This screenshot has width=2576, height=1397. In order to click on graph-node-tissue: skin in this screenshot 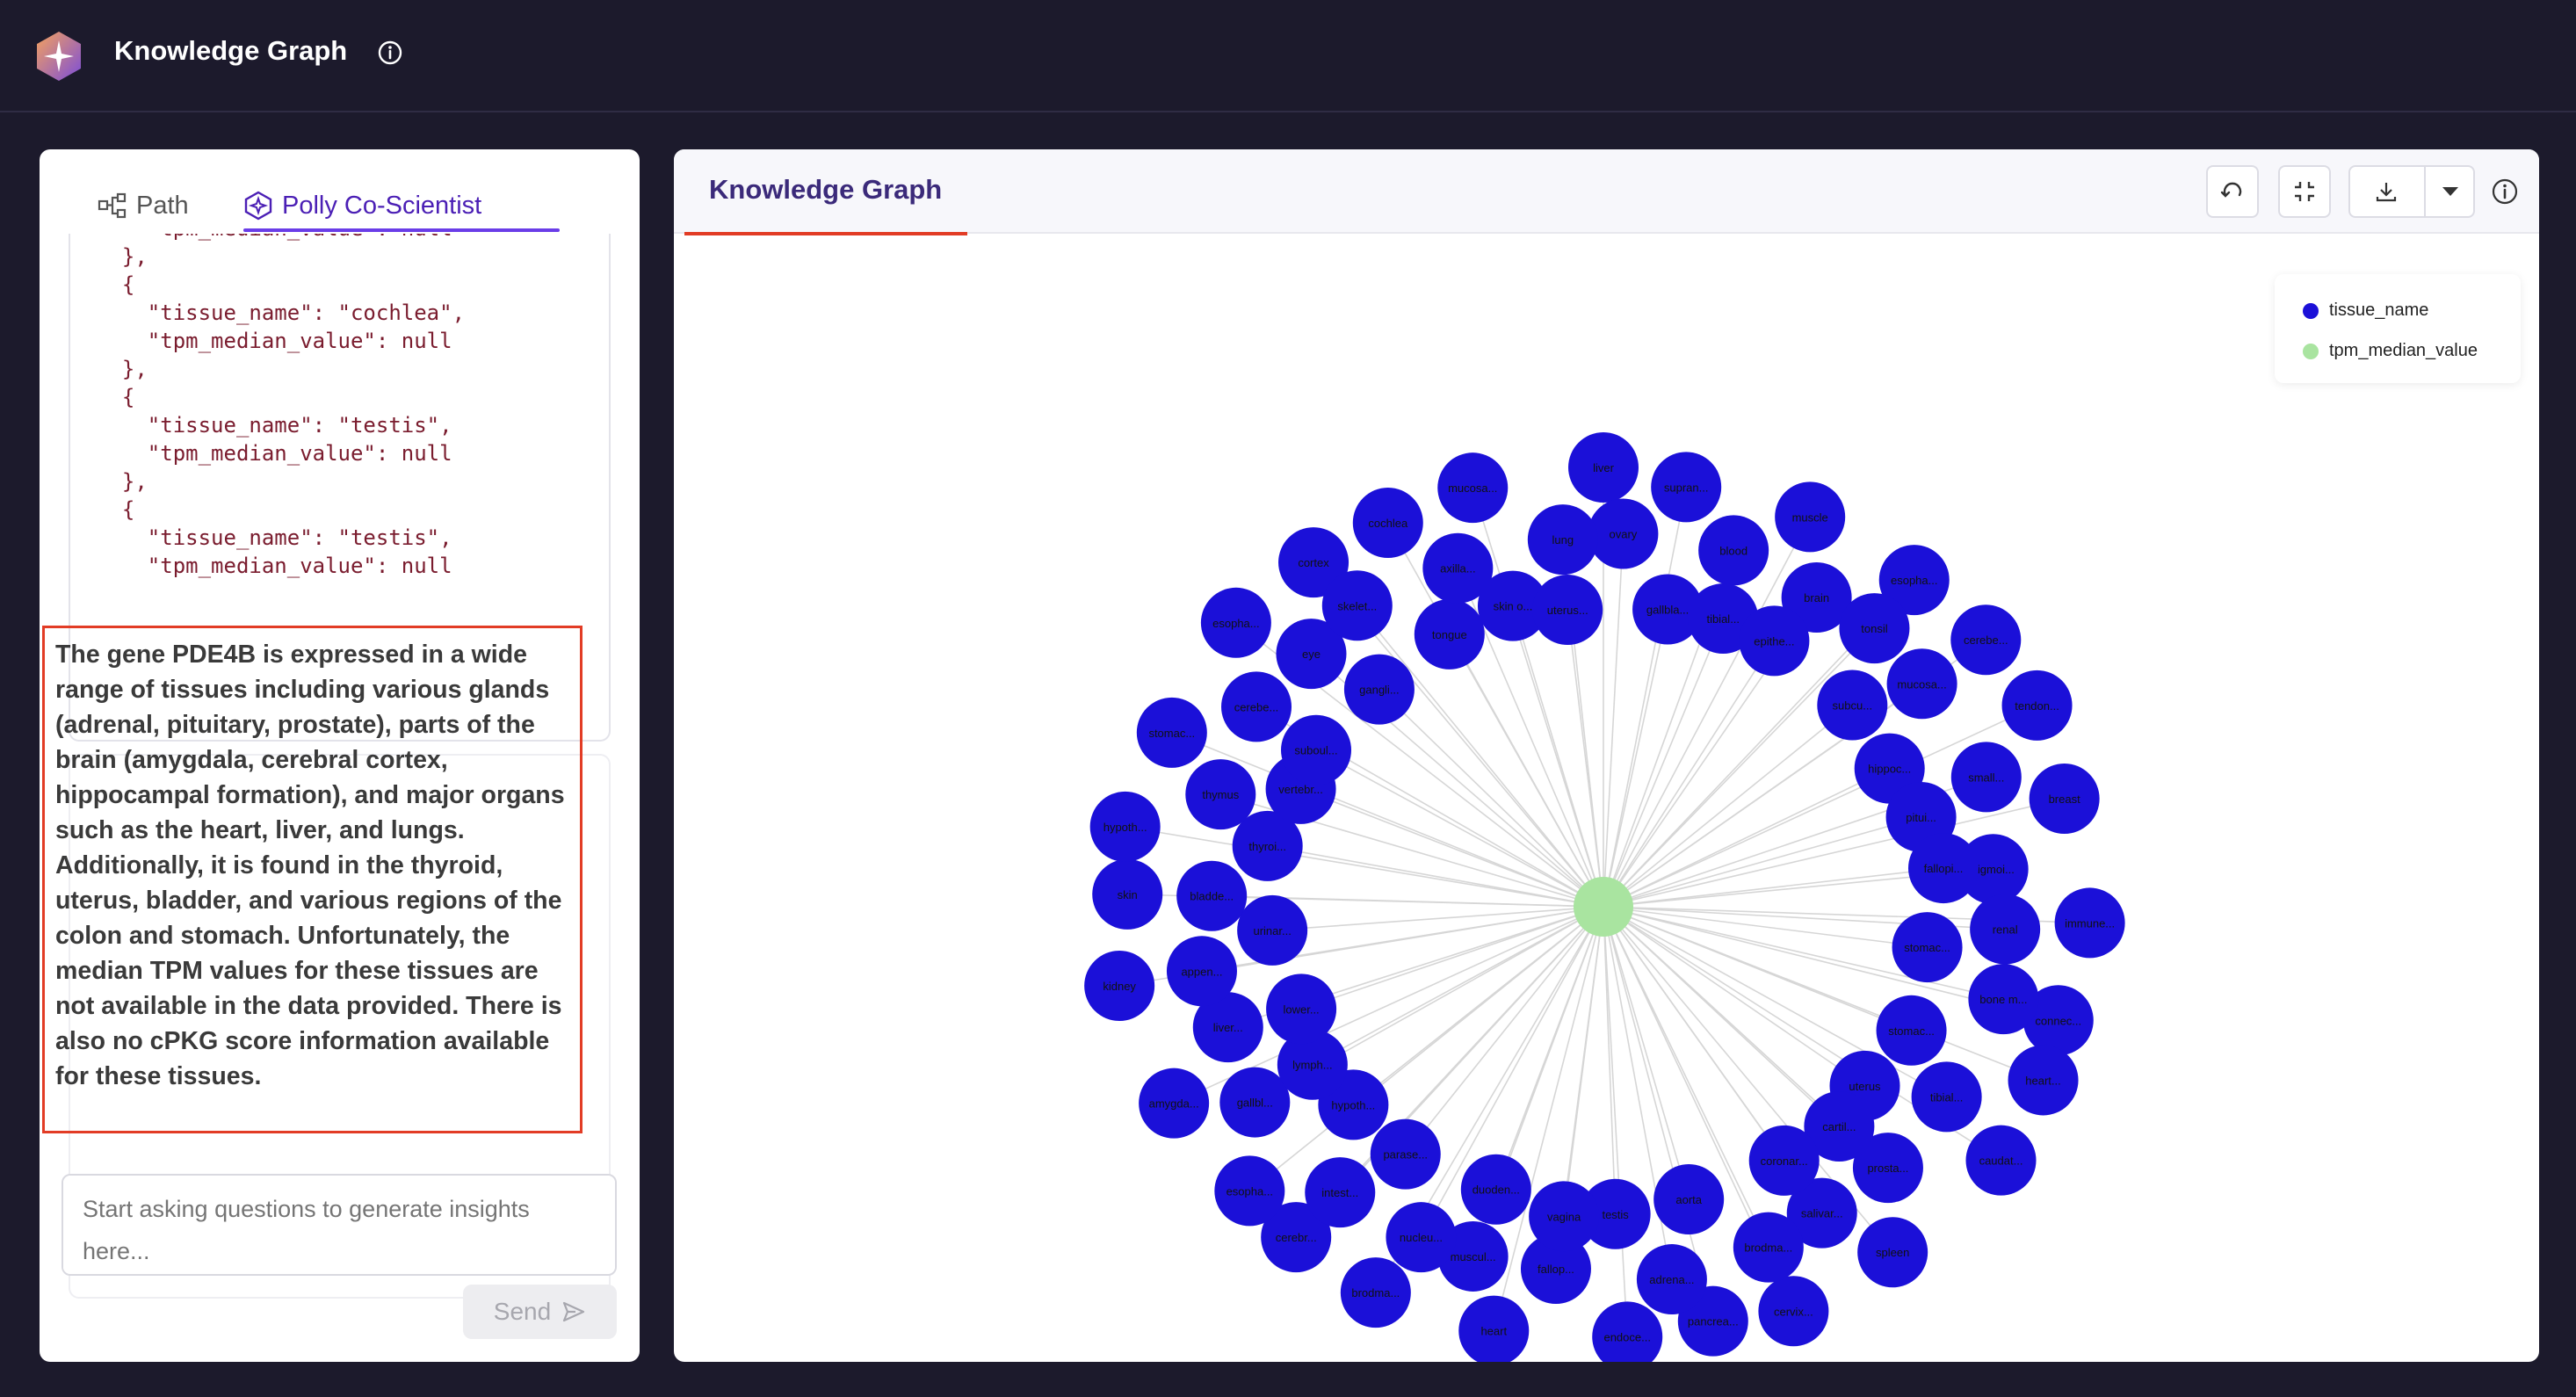, I will do `click(1127, 894)`.